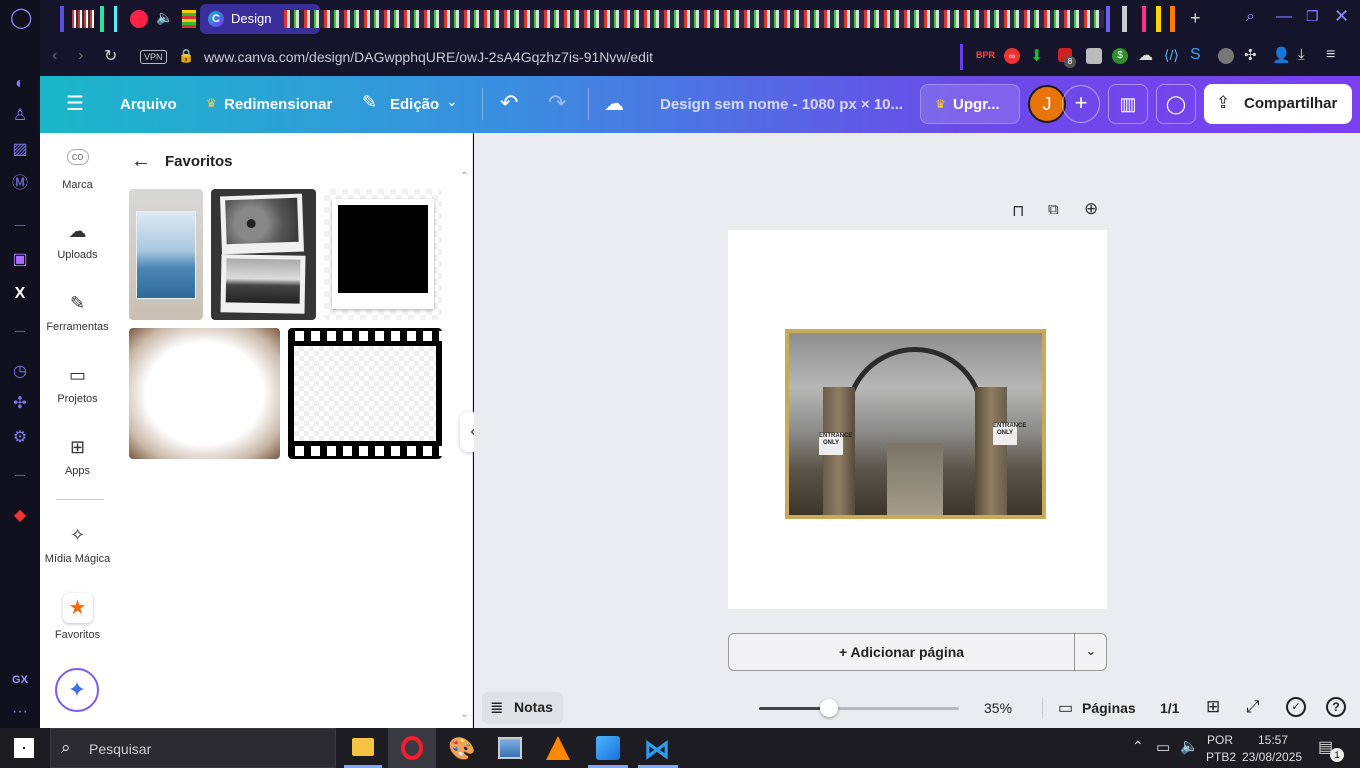 The image size is (1360, 768). I want to click on grid-view-icon: ⊞, so click(1213, 707).